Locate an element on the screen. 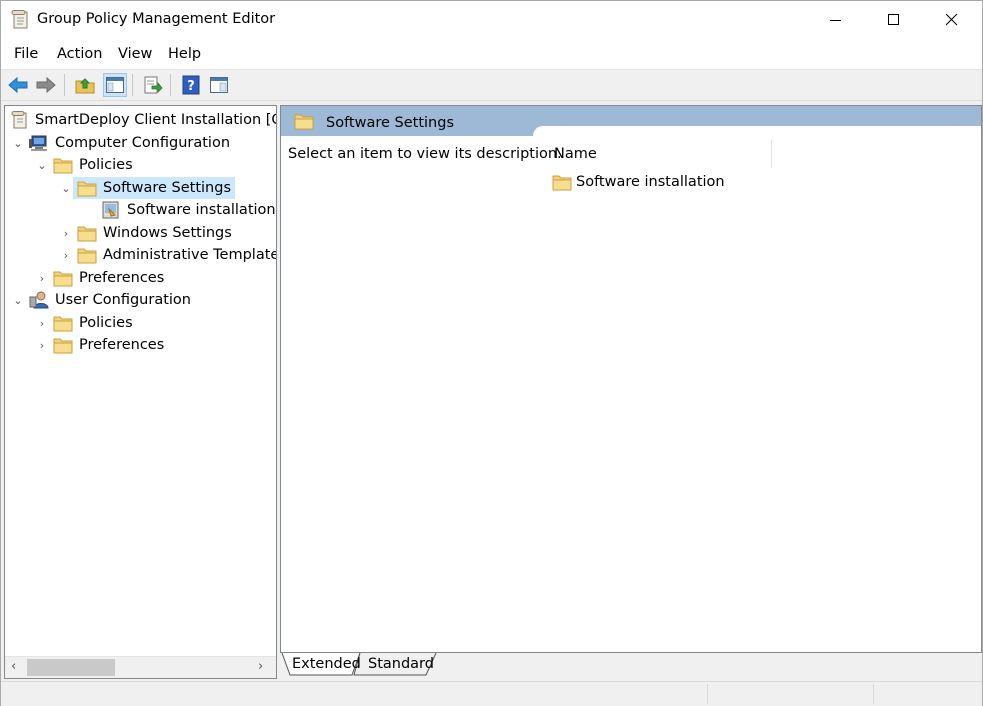 The width and height of the screenshot is (983, 706). tree-item-windows-settings: › Windows Settings is located at coordinates (145, 233).